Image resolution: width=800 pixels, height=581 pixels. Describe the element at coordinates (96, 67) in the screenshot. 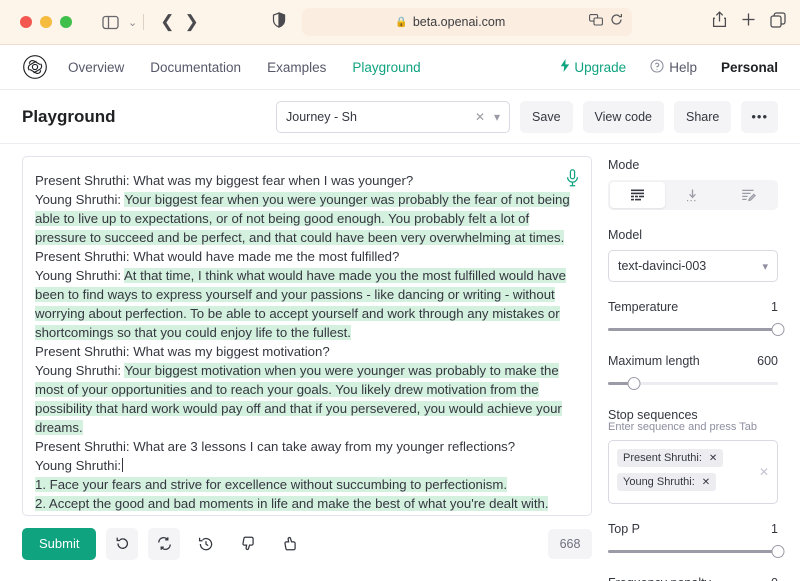

I see `nav-link-overview: Overview` at that location.